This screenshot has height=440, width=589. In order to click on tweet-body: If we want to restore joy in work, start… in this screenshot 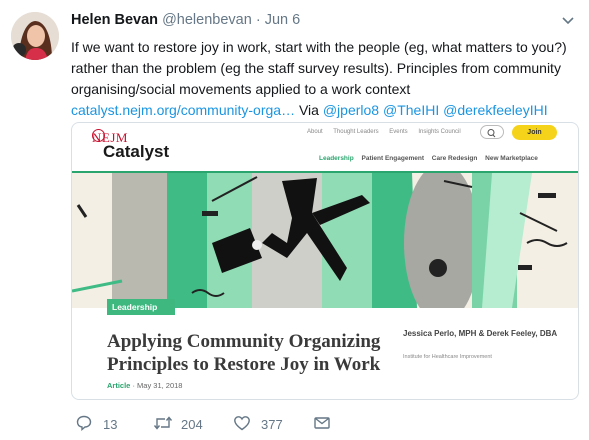, I will do `click(319, 68)`.